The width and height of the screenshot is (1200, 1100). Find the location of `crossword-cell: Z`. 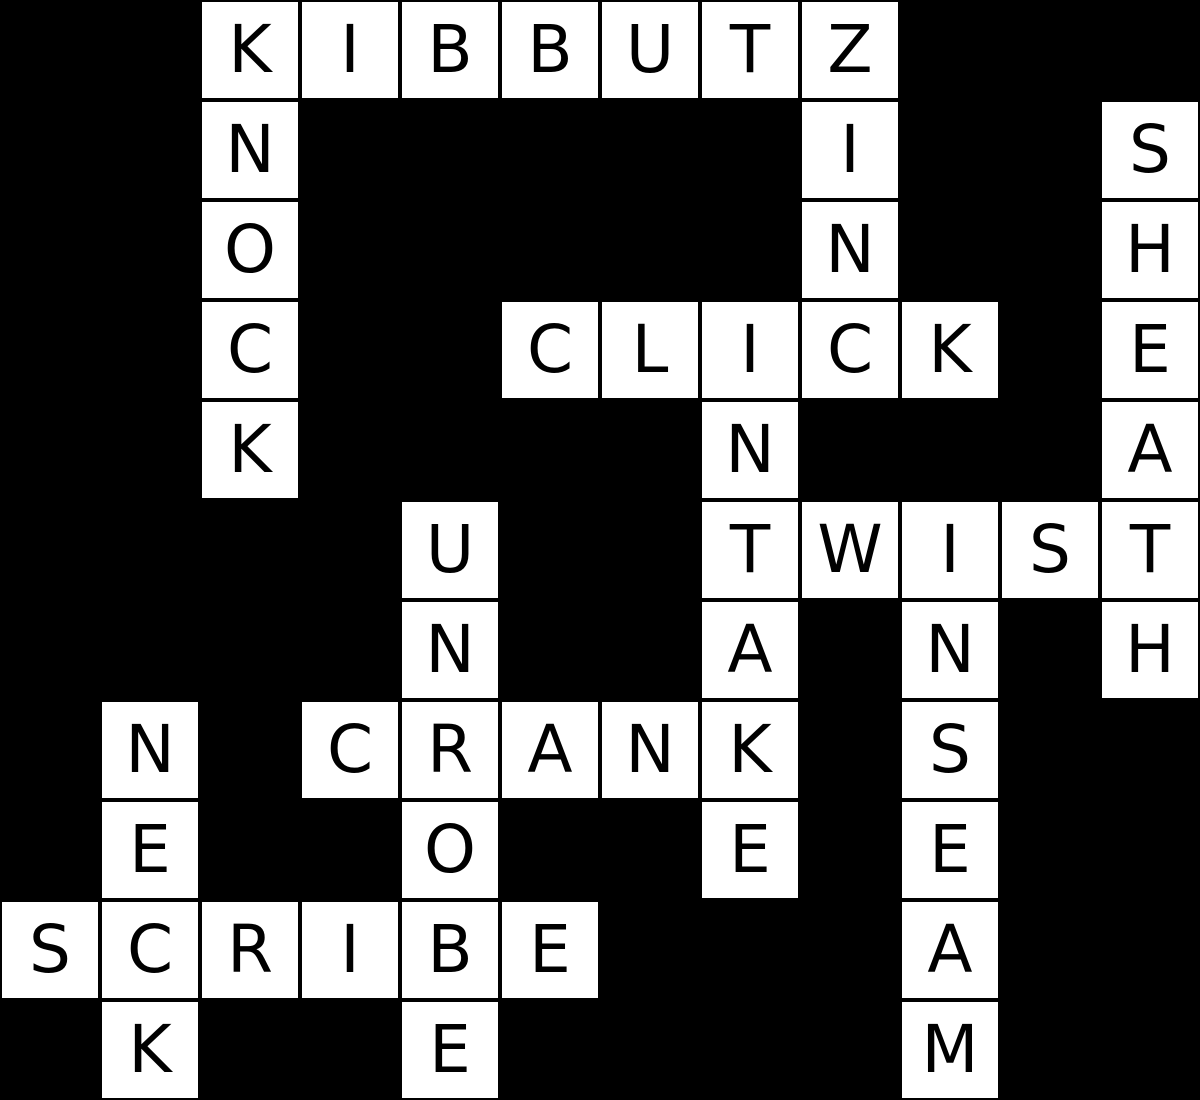

crossword-cell: Z is located at coordinates (850, 50).